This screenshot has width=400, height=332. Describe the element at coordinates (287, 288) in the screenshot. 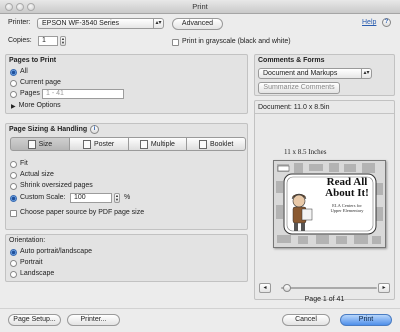

I see `page-slider-thumb` at that location.